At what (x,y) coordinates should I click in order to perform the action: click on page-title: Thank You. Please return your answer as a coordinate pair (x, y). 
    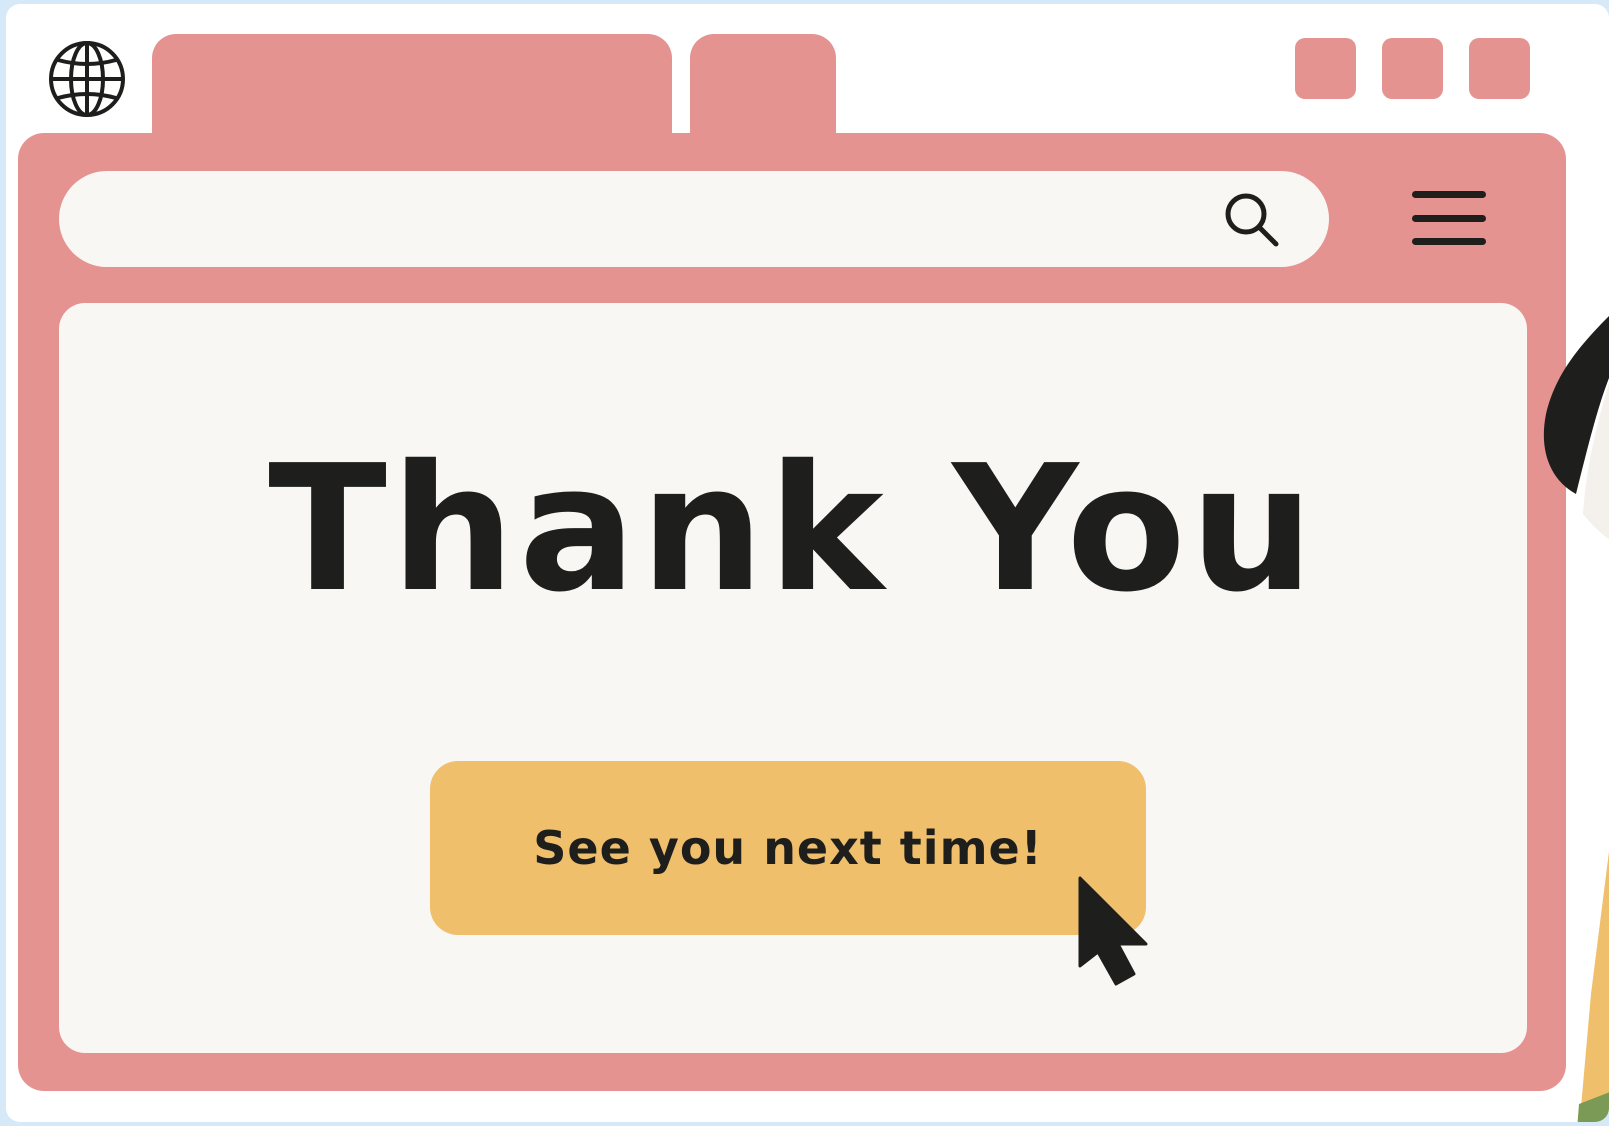
    Looking at the image, I should click on (793, 529).